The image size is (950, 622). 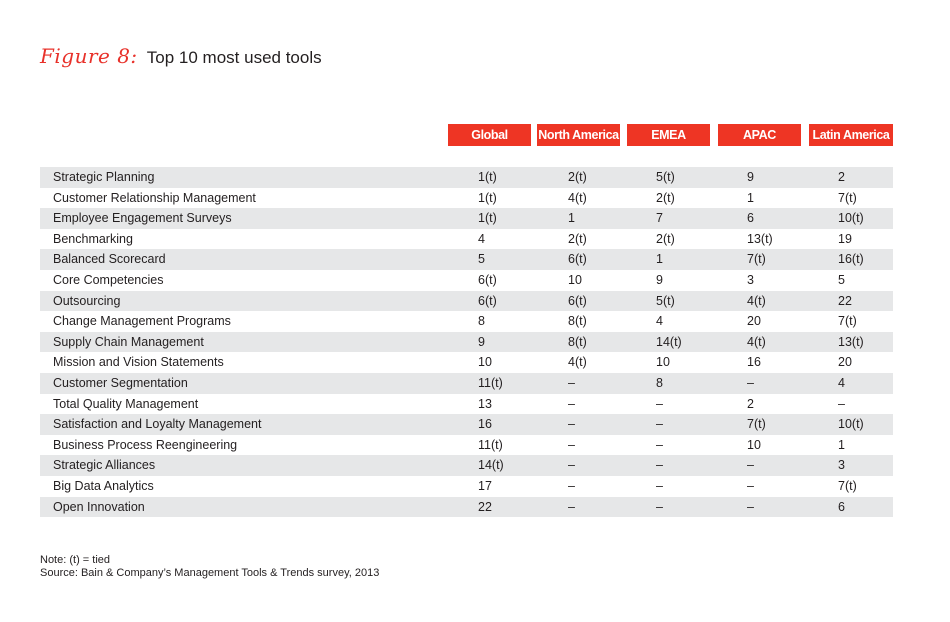 I want to click on tool-name: Supply Chain Management, so click(x=128, y=341).